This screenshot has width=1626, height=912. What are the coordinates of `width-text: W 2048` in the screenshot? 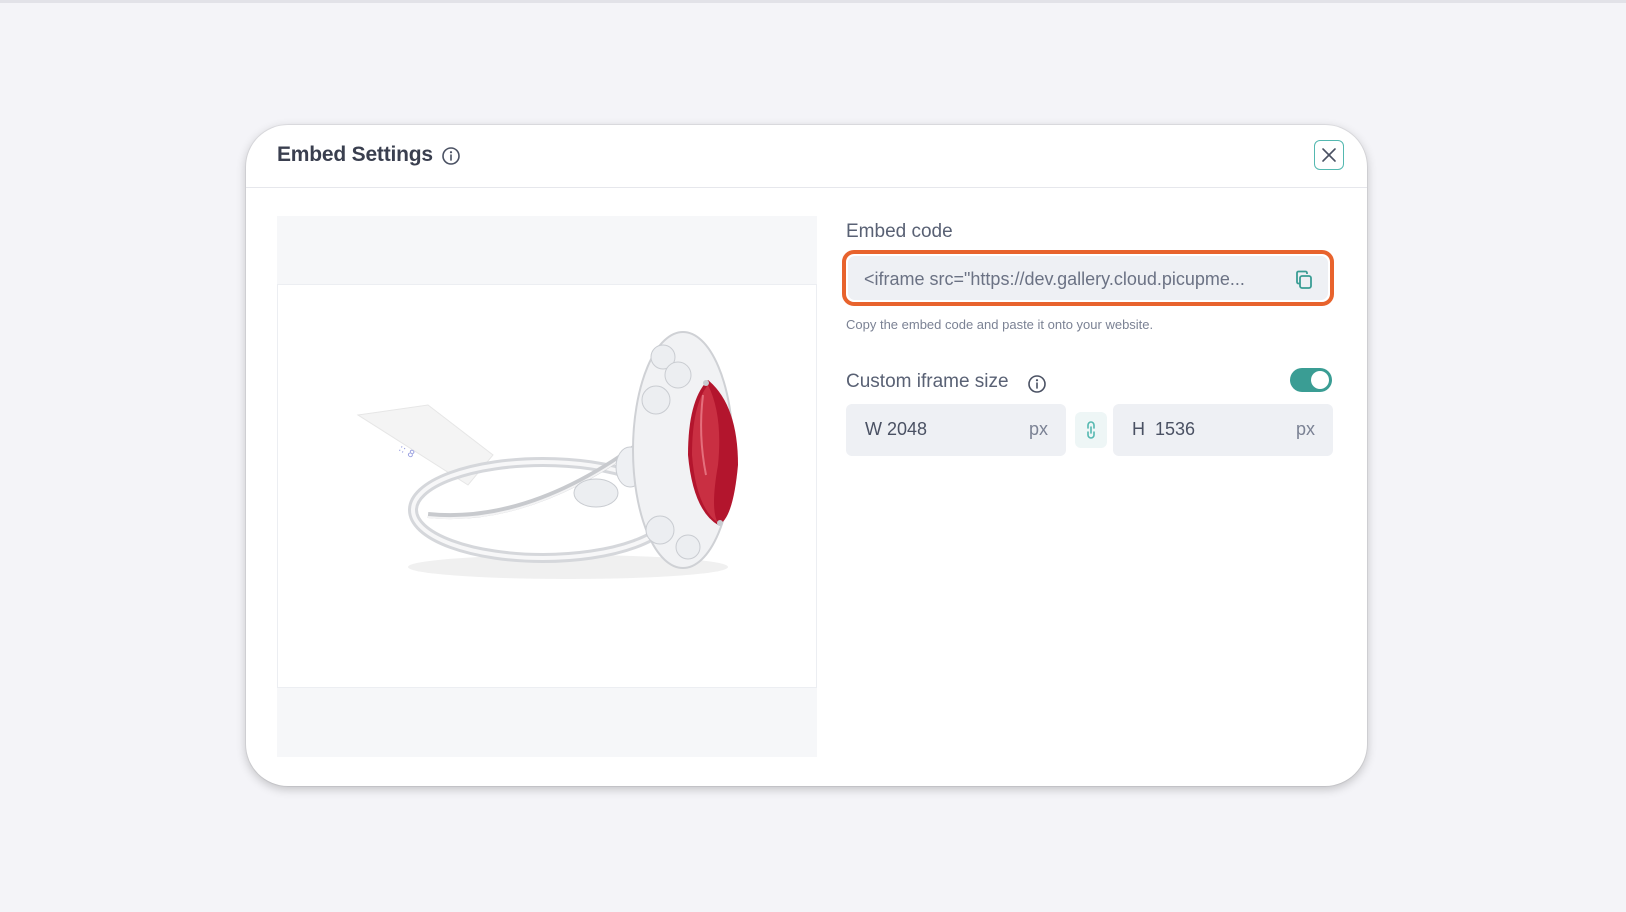 It's located at (896, 429).